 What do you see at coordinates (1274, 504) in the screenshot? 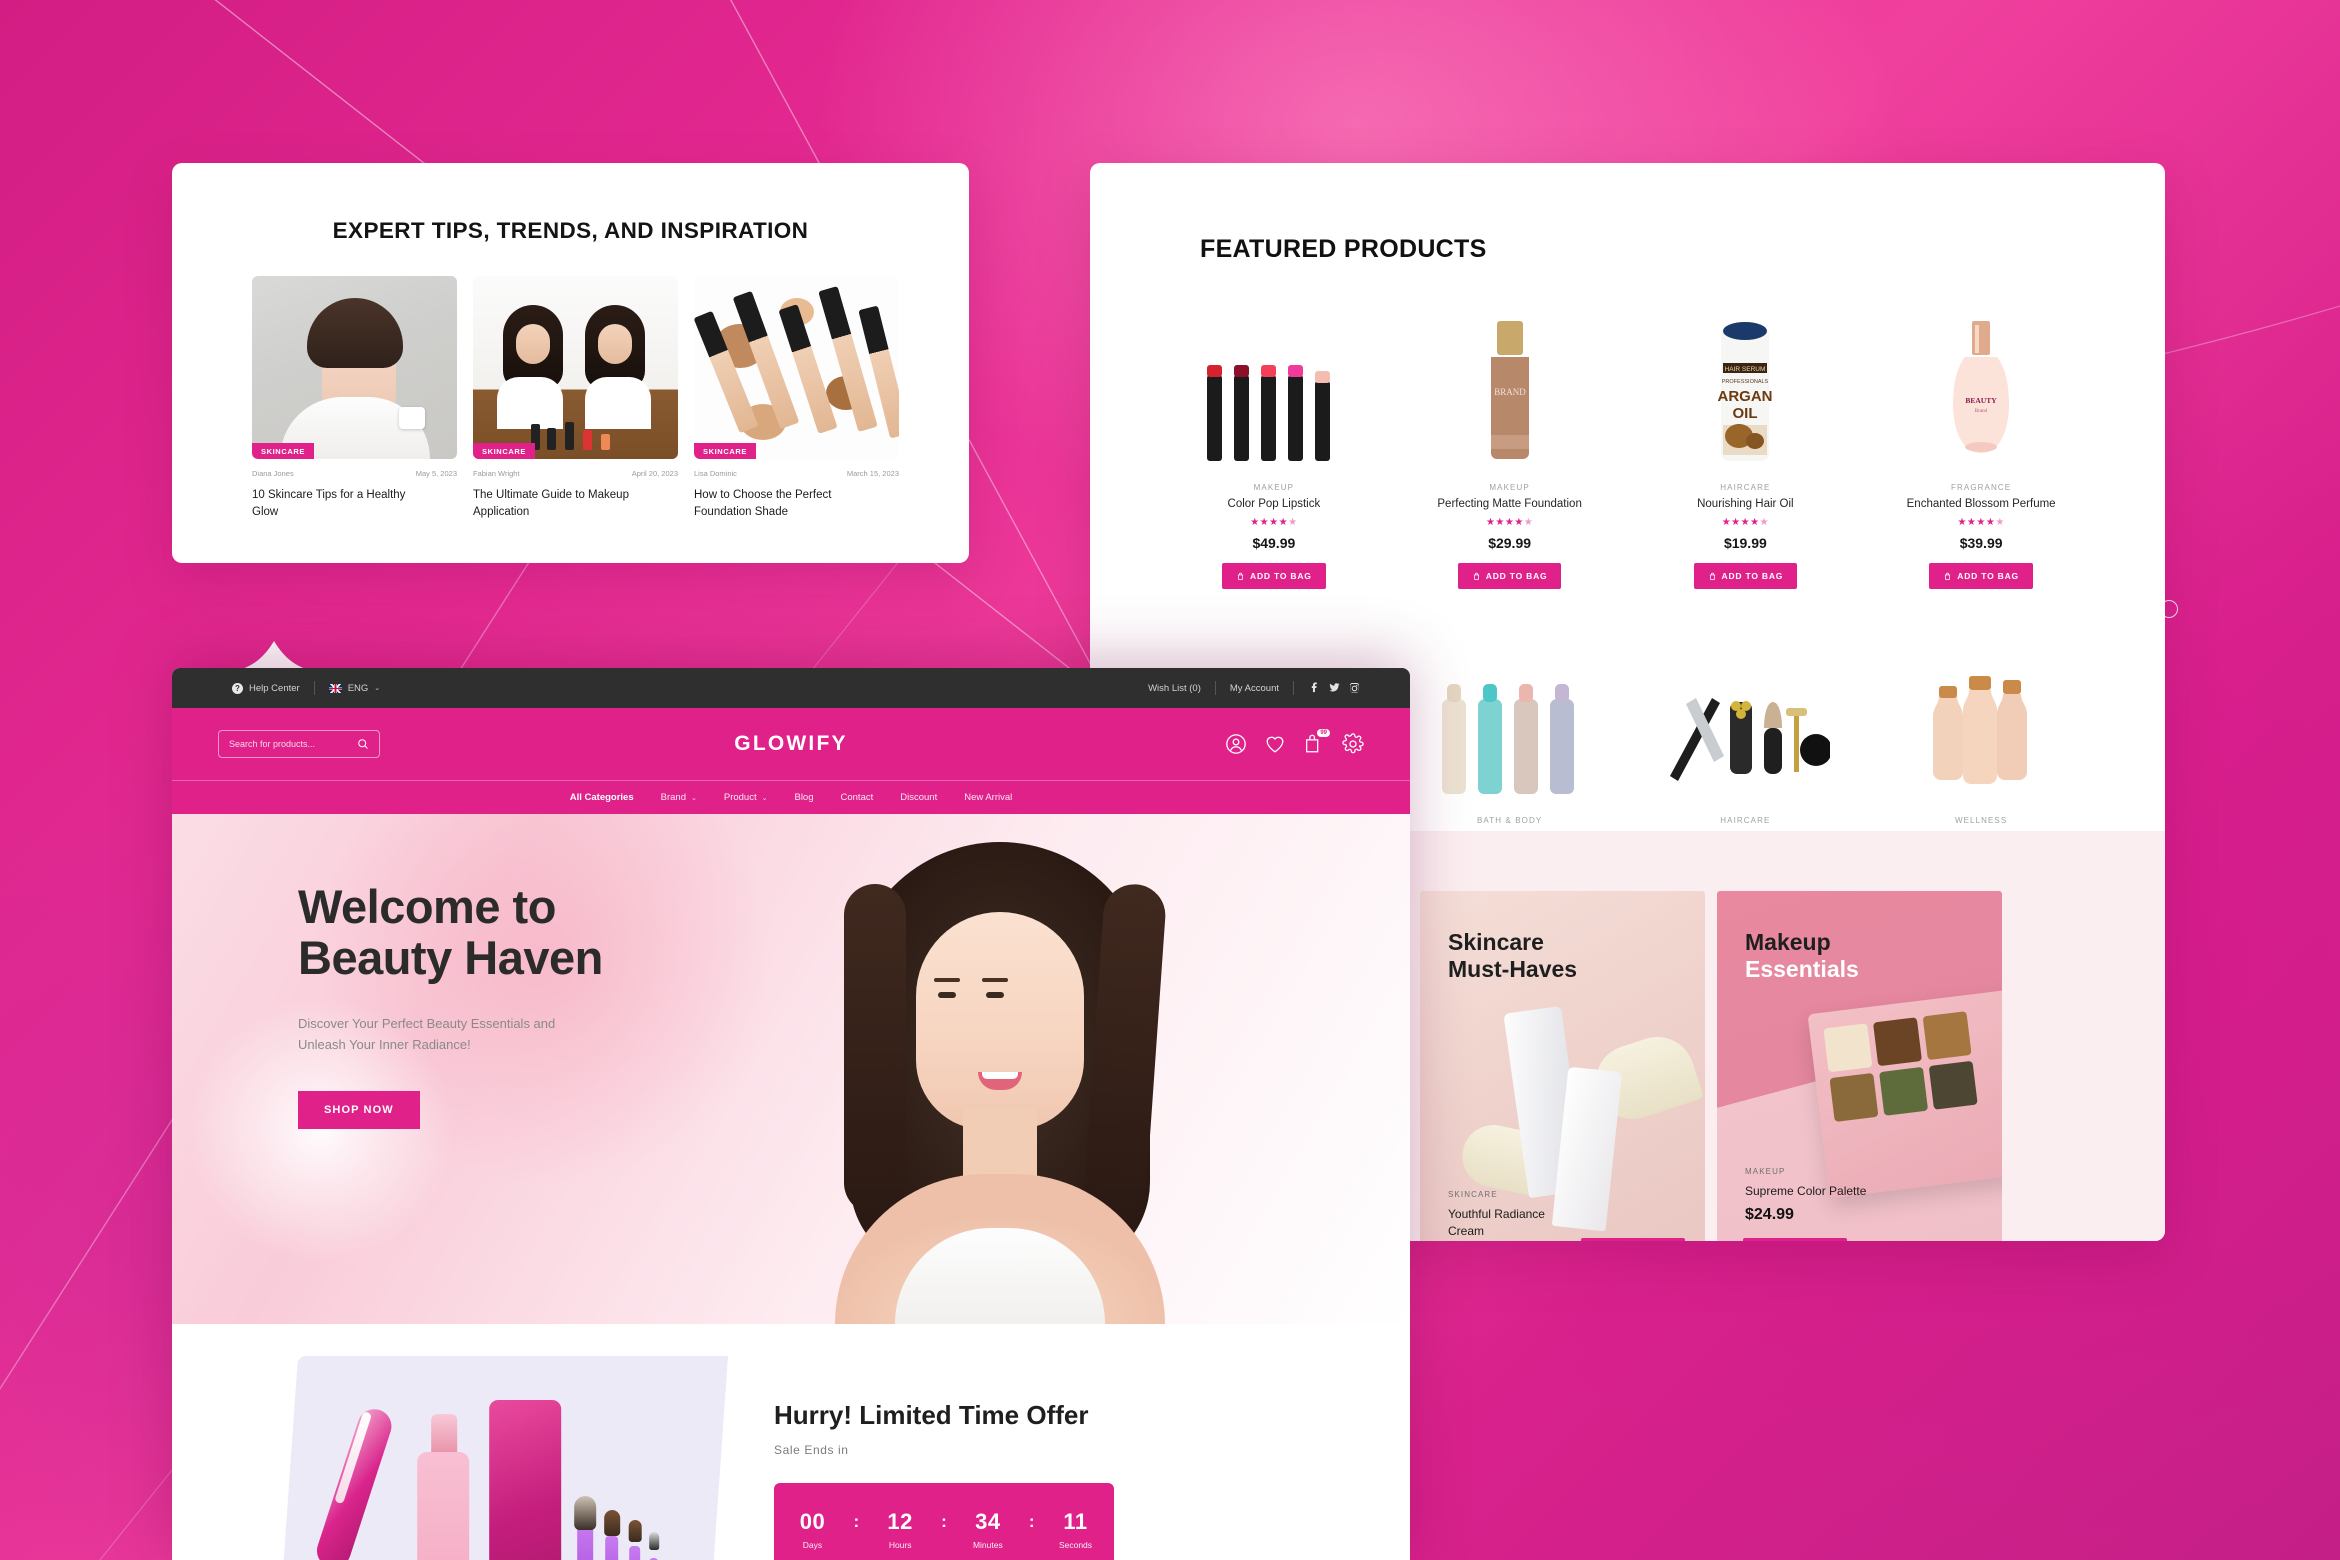
I see `product-name: Color Pop Lipstick` at bounding box center [1274, 504].